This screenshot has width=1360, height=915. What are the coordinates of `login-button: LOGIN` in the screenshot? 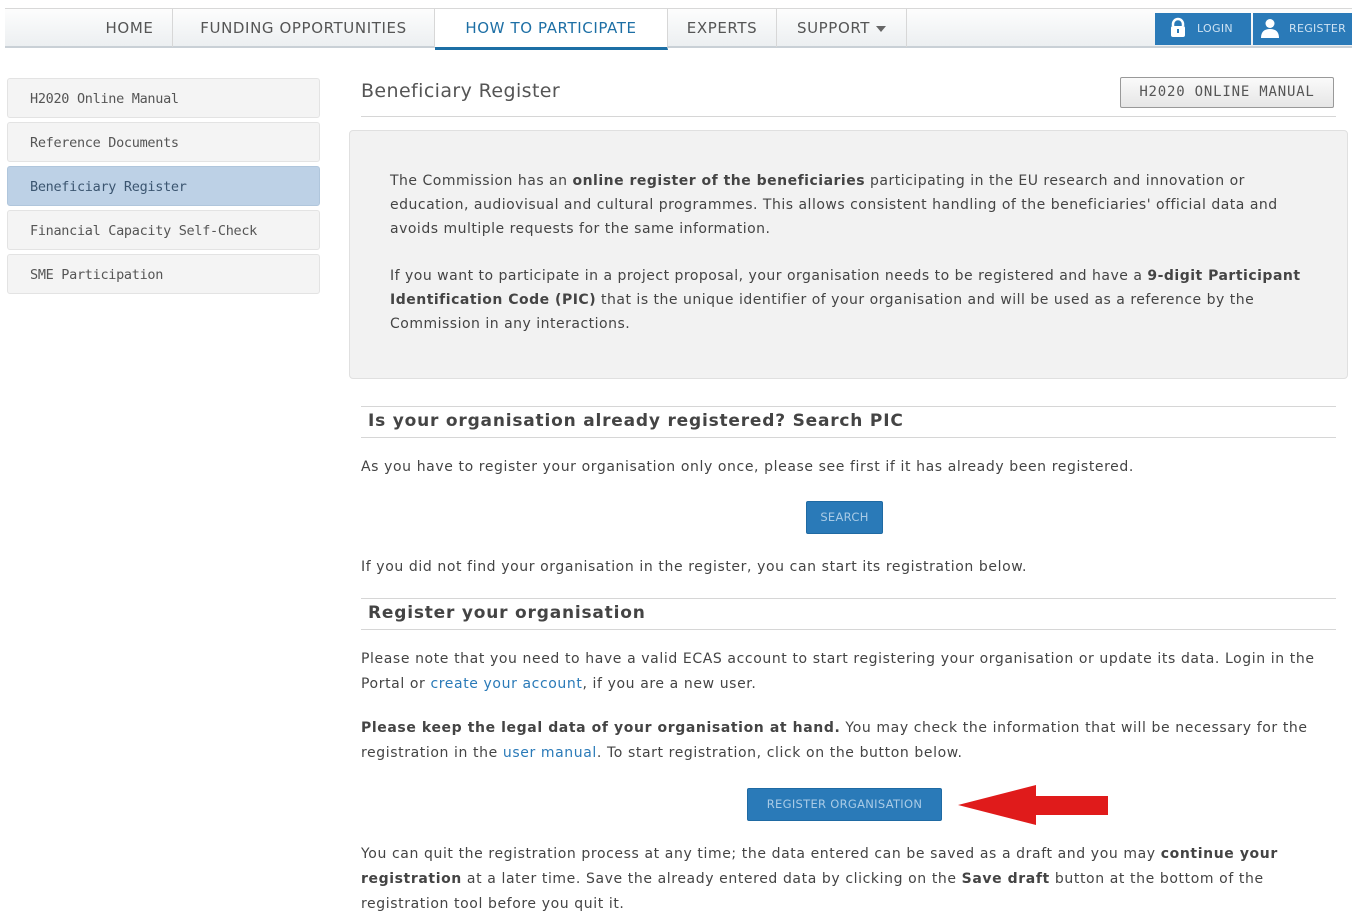 It's located at (1203, 29).